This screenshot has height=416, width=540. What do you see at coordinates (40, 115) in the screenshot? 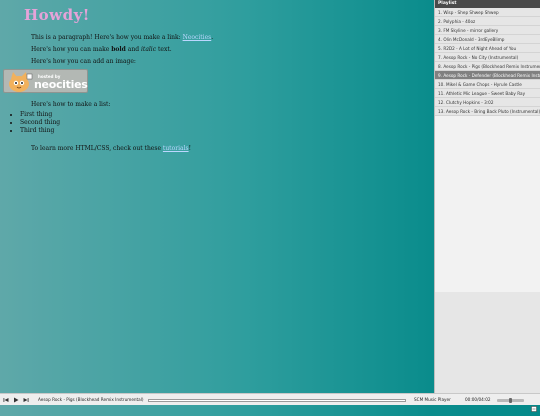
I see `list-item: First thing` at bounding box center [40, 115].